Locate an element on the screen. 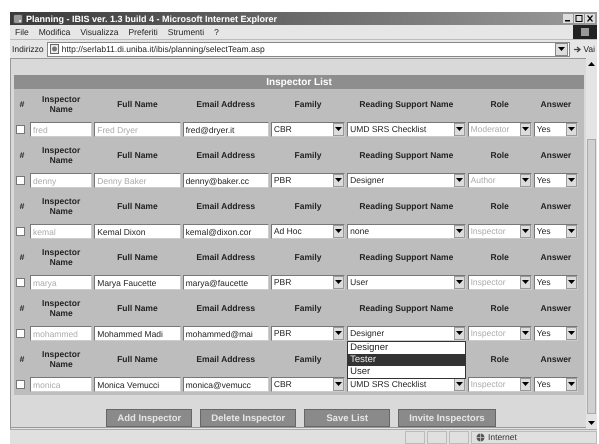 The width and height of the screenshot is (599, 444). input-field: Mohammed Madi is located at coordinates (137, 333).